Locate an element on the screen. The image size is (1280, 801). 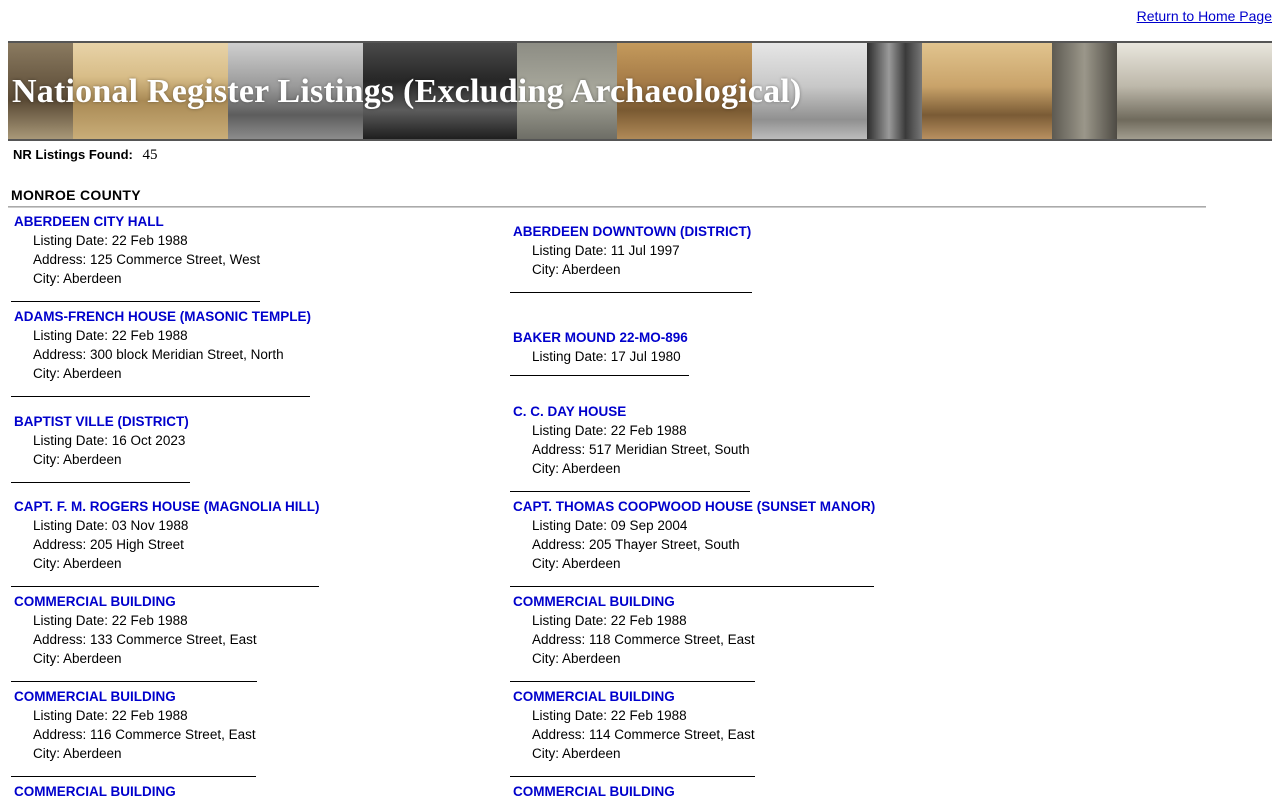
listing-address: Address: 118 Commerce Street, East is located at coordinates (643, 639).